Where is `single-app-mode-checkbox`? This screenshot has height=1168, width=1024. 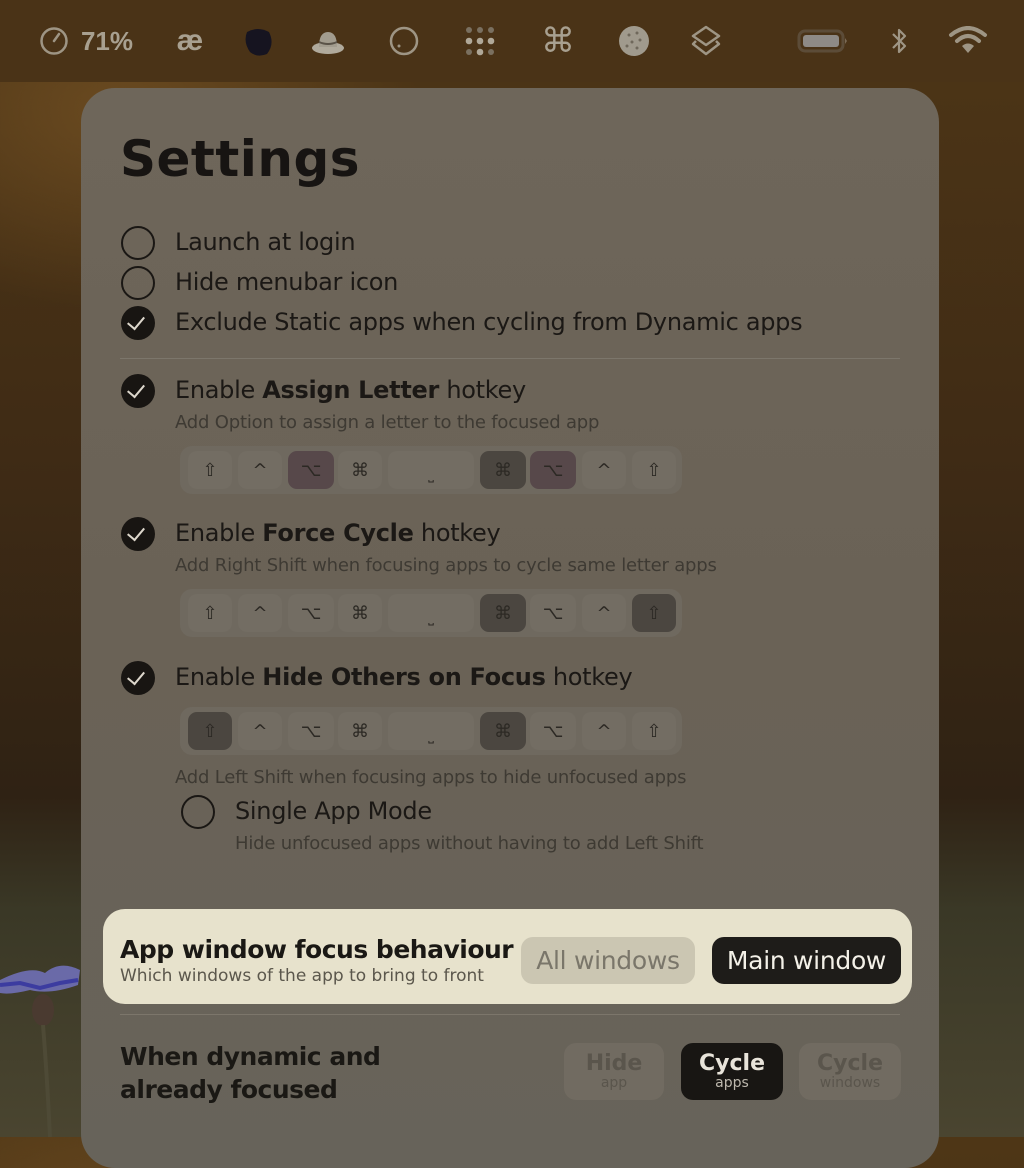 single-app-mode-checkbox is located at coordinates (198, 812).